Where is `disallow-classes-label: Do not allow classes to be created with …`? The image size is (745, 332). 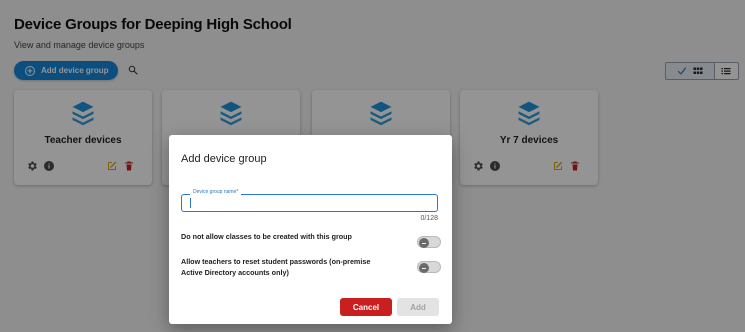 disallow-classes-label: Do not allow classes to be created with … is located at coordinates (266, 236).